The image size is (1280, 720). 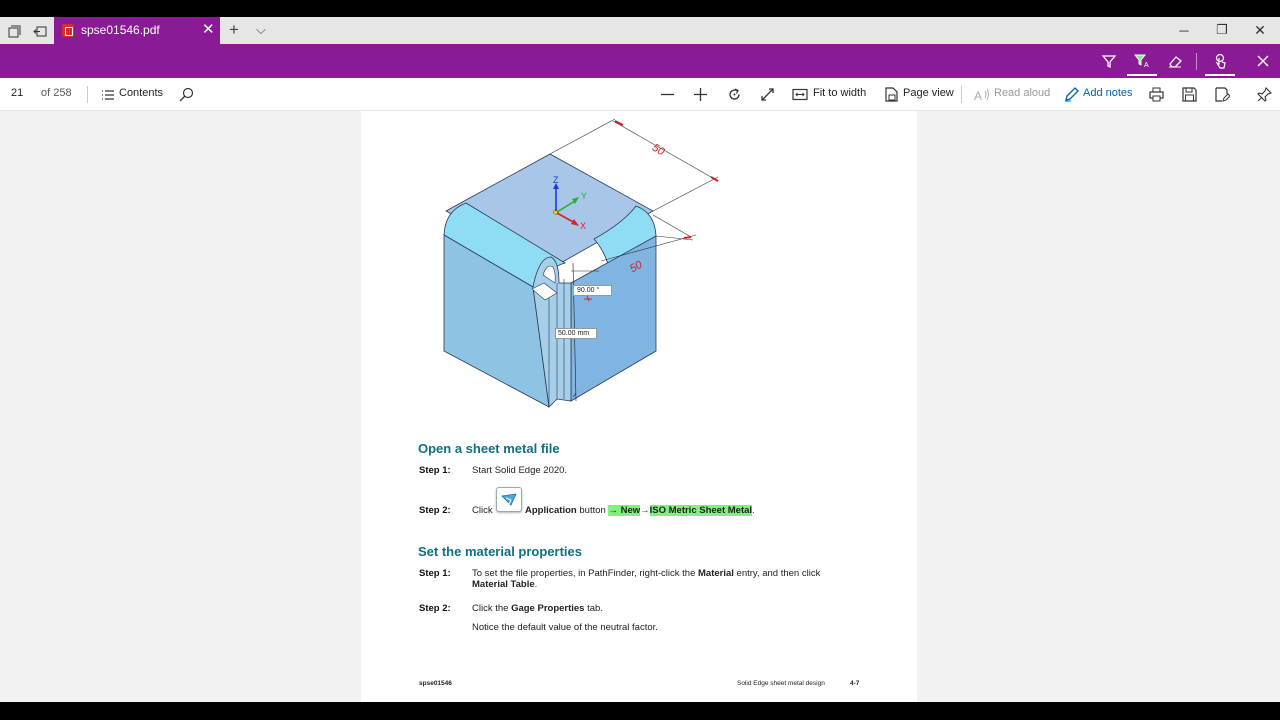 I want to click on axis-x-label: X, so click(x=583, y=226).